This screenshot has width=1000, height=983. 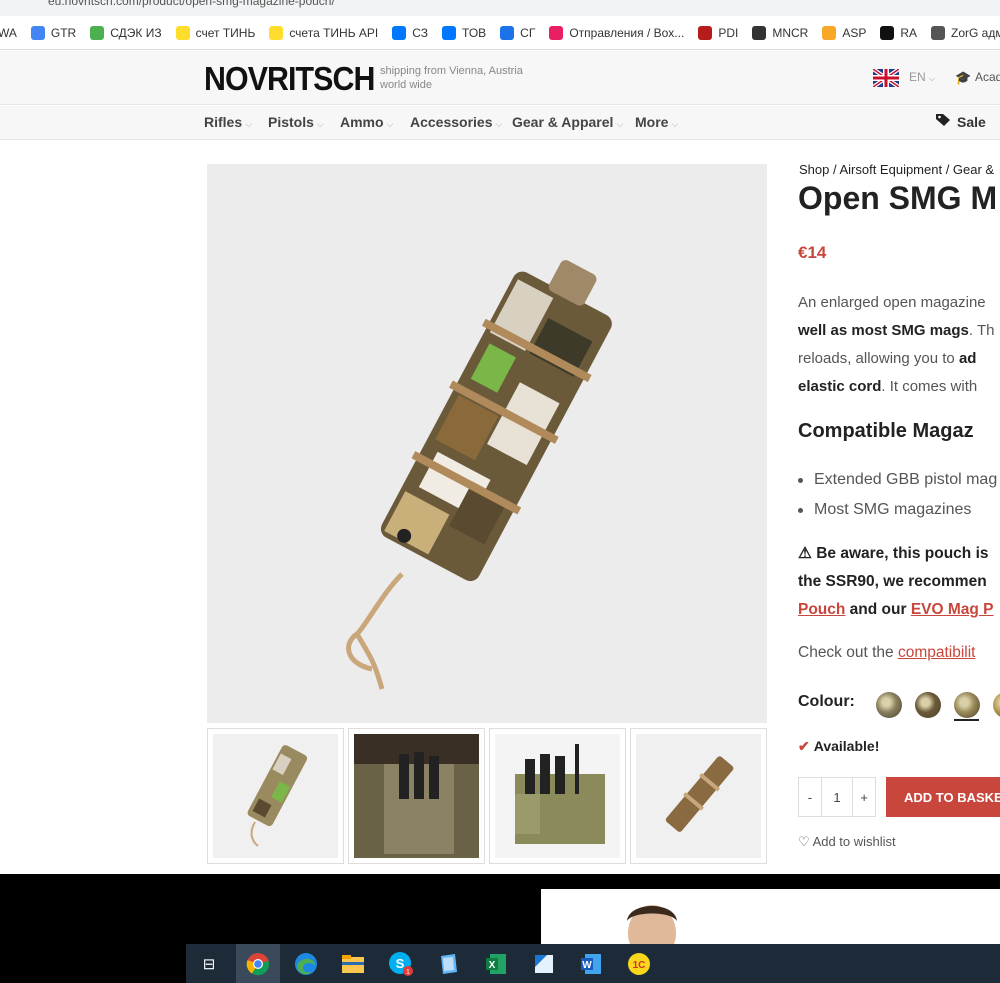 I want to click on wishlist-label: Add to wishlist, so click(x=854, y=841).